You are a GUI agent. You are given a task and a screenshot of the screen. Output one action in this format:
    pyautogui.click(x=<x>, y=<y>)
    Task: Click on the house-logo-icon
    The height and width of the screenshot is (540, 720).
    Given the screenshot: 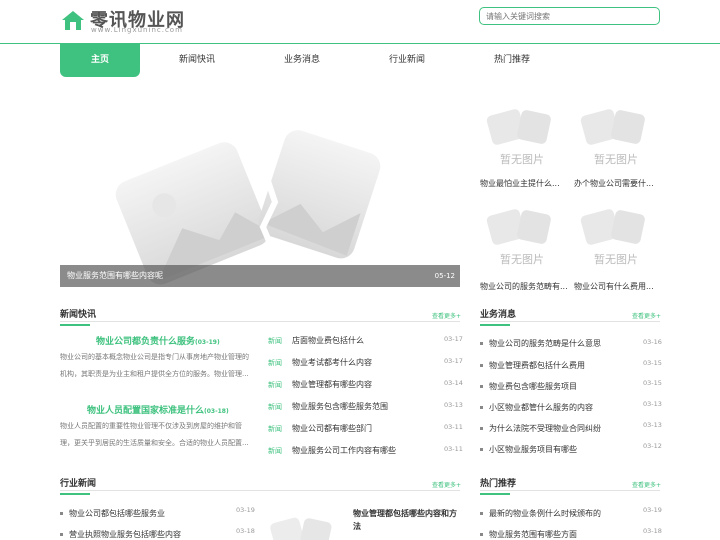 What is the action you would take?
    pyautogui.click(x=73, y=20)
    